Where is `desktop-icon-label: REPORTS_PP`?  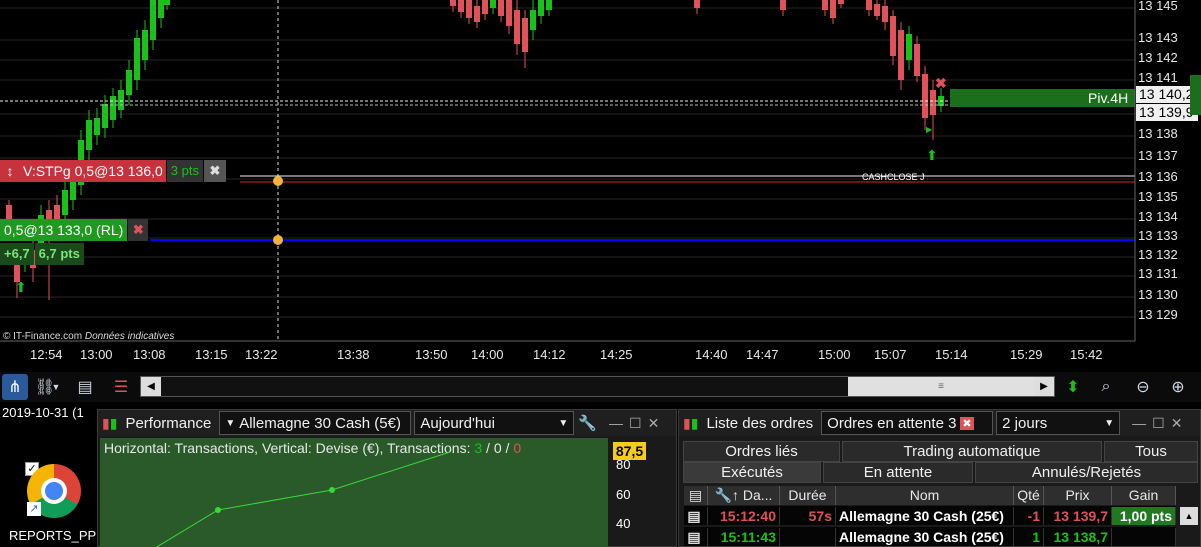
desktop-icon-label: REPORTS_PP is located at coordinates (52, 535).